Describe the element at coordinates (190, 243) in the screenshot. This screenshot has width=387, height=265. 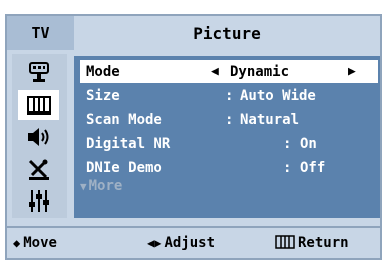
I see `adjust-label: Adjust` at that location.